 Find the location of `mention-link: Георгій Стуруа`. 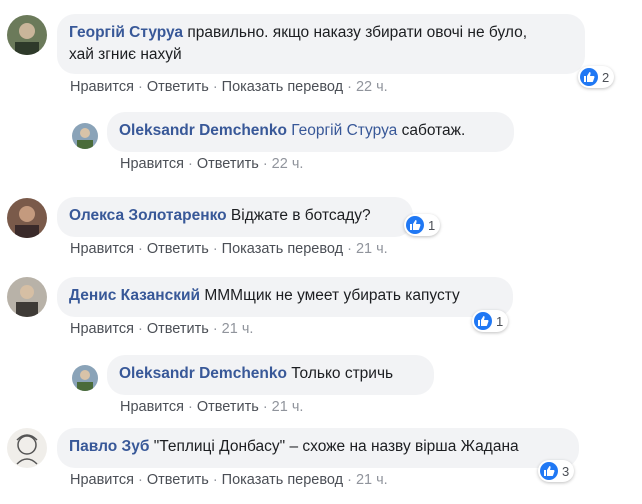

mention-link: Георгій Стуруа is located at coordinates (344, 130).